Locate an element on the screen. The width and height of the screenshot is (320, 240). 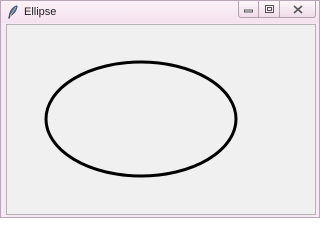
feather-icon is located at coordinates (13, 12).